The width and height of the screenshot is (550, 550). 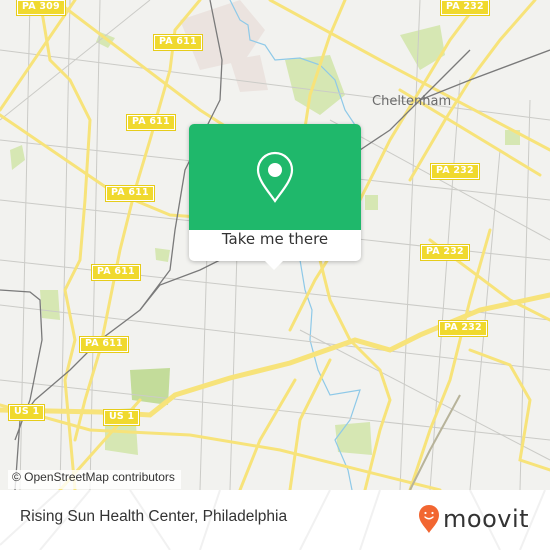 I want to click on popup-pointer, so click(x=274, y=265).